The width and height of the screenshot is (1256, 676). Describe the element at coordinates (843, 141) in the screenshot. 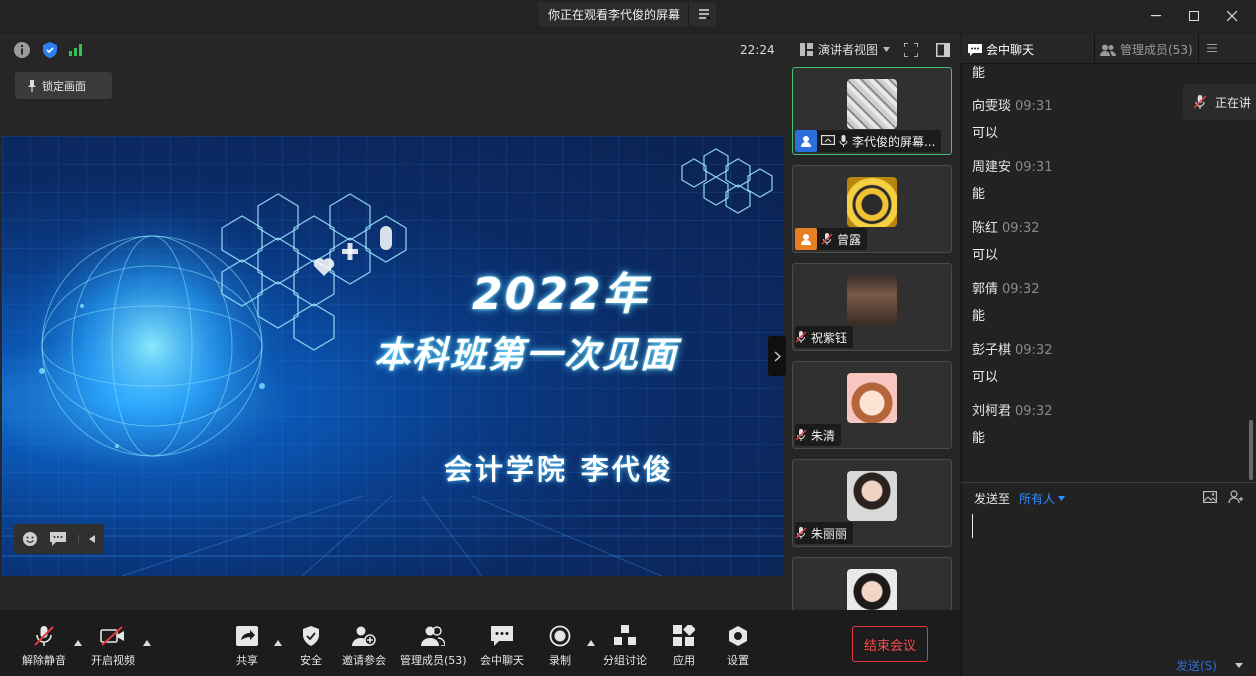

I see `microphone-icon` at that location.